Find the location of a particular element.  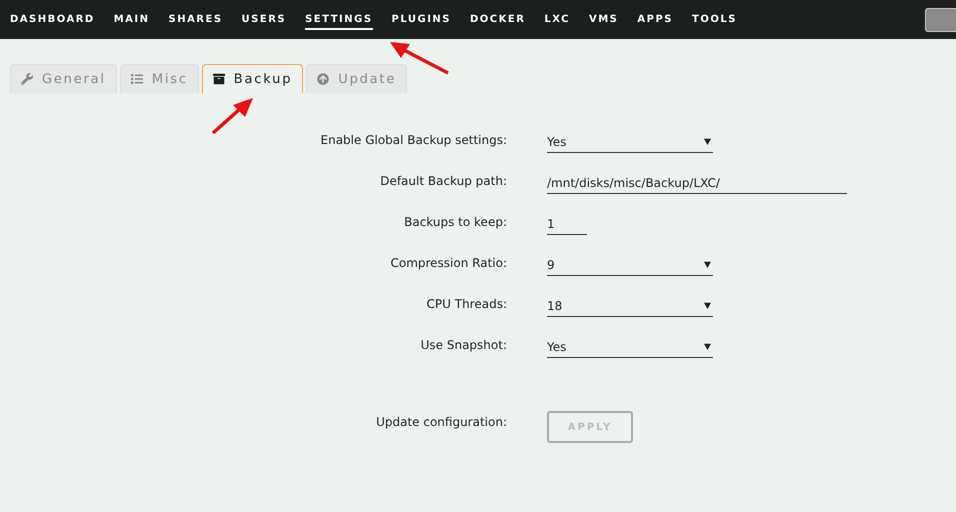

wrench-icon is located at coordinates (27, 79).